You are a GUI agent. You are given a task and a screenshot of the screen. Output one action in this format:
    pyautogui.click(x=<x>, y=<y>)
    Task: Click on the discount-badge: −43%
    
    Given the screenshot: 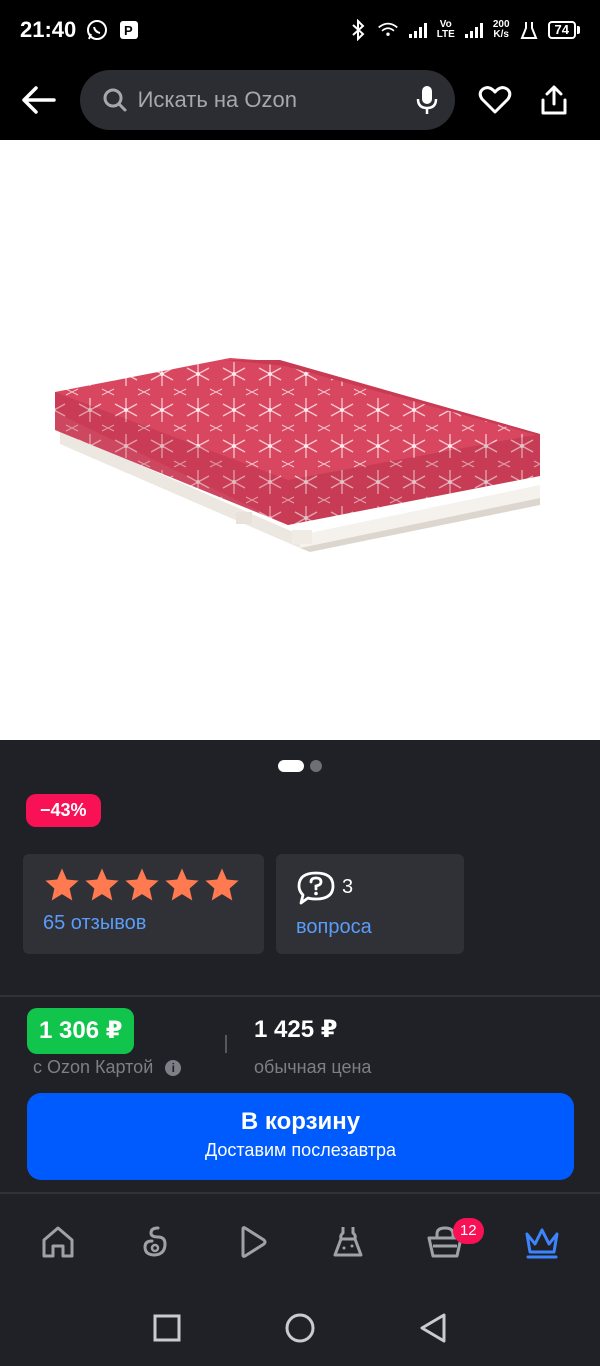 What is the action you would take?
    pyautogui.click(x=63, y=810)
    